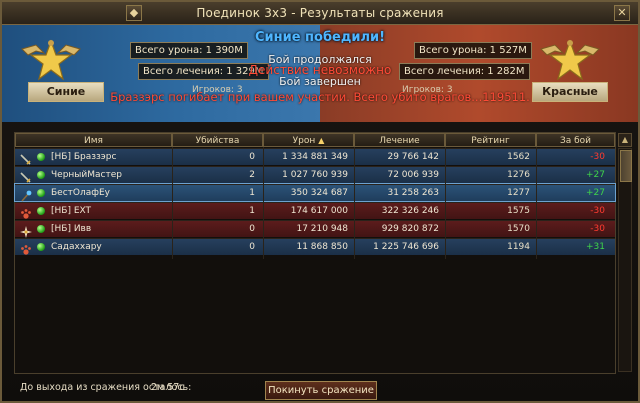  I want to click on player-name: [НБ] Ивв, so click(71, 229).